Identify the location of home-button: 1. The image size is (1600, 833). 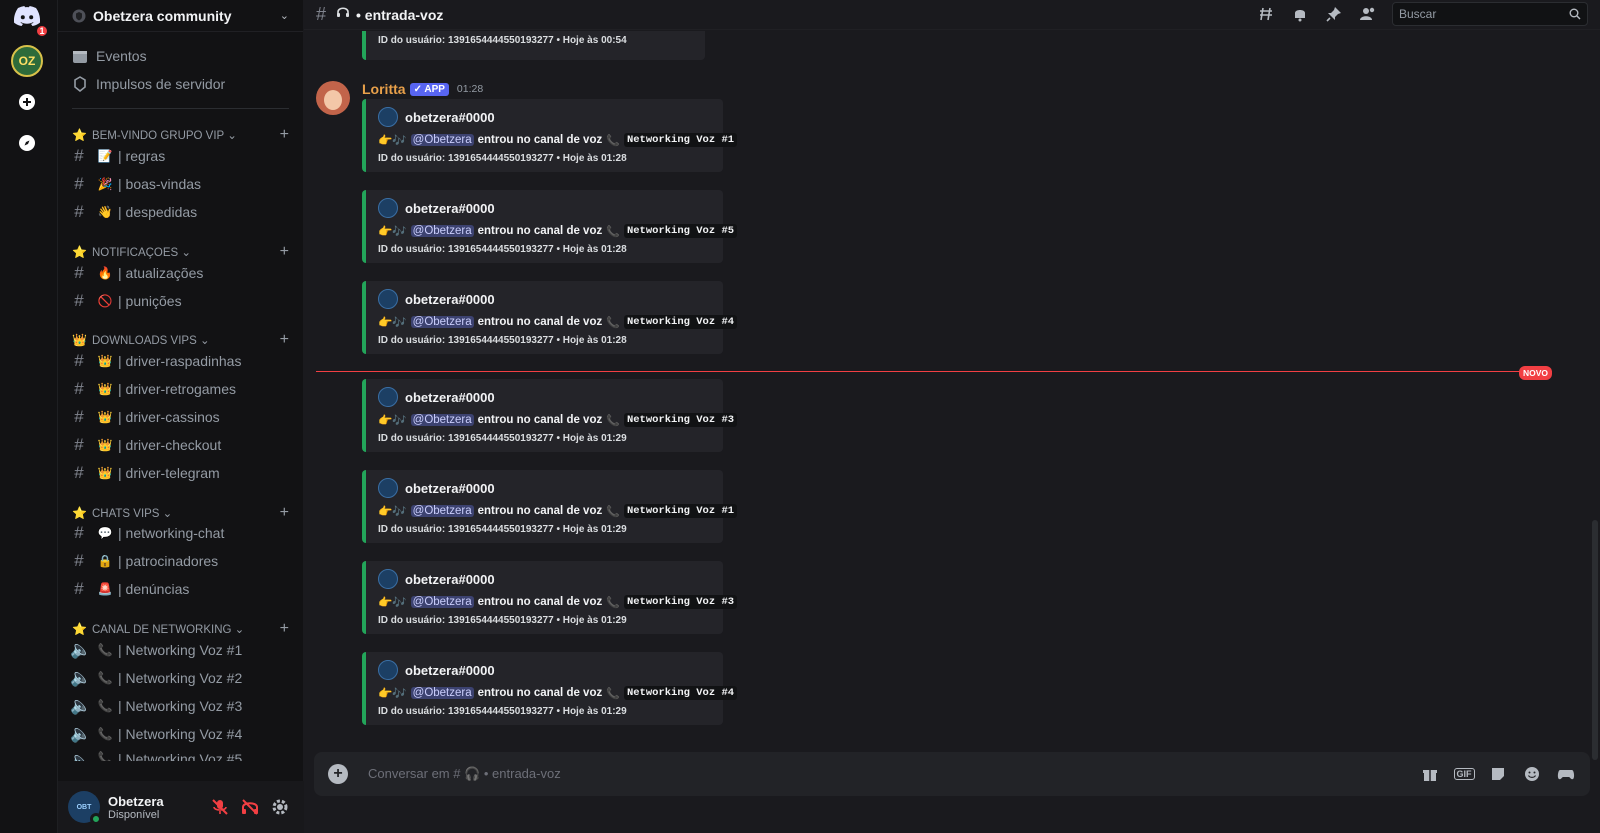
(30, 19).